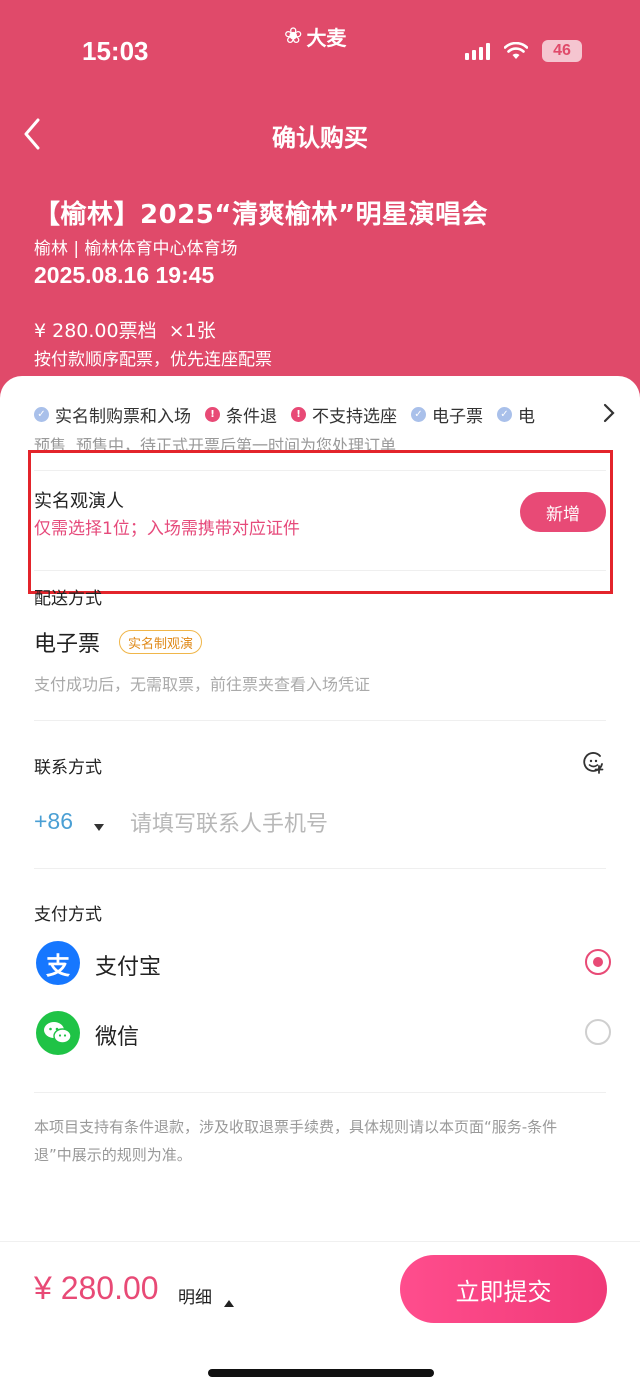  What do you see at coordinates (202, 684) in the screenshot?
I see `delivery-note: 支付成功后，无需取票，前往票夹查看入场凭证` at bounding box center [202, 684].